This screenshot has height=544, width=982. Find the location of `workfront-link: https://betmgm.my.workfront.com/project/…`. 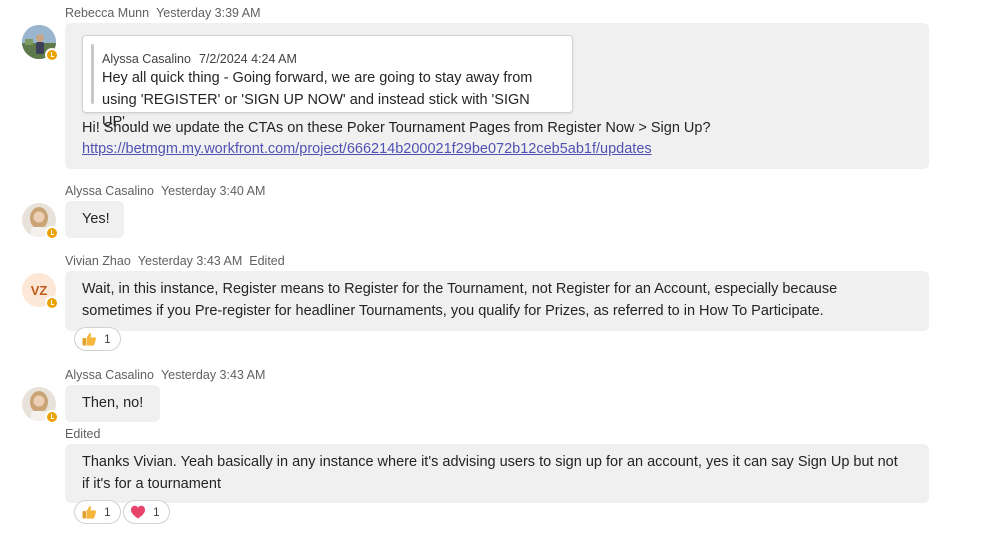

workfront-link: https://betmgm.my.workfront.com/project/… is located at coordinates (367, 149).